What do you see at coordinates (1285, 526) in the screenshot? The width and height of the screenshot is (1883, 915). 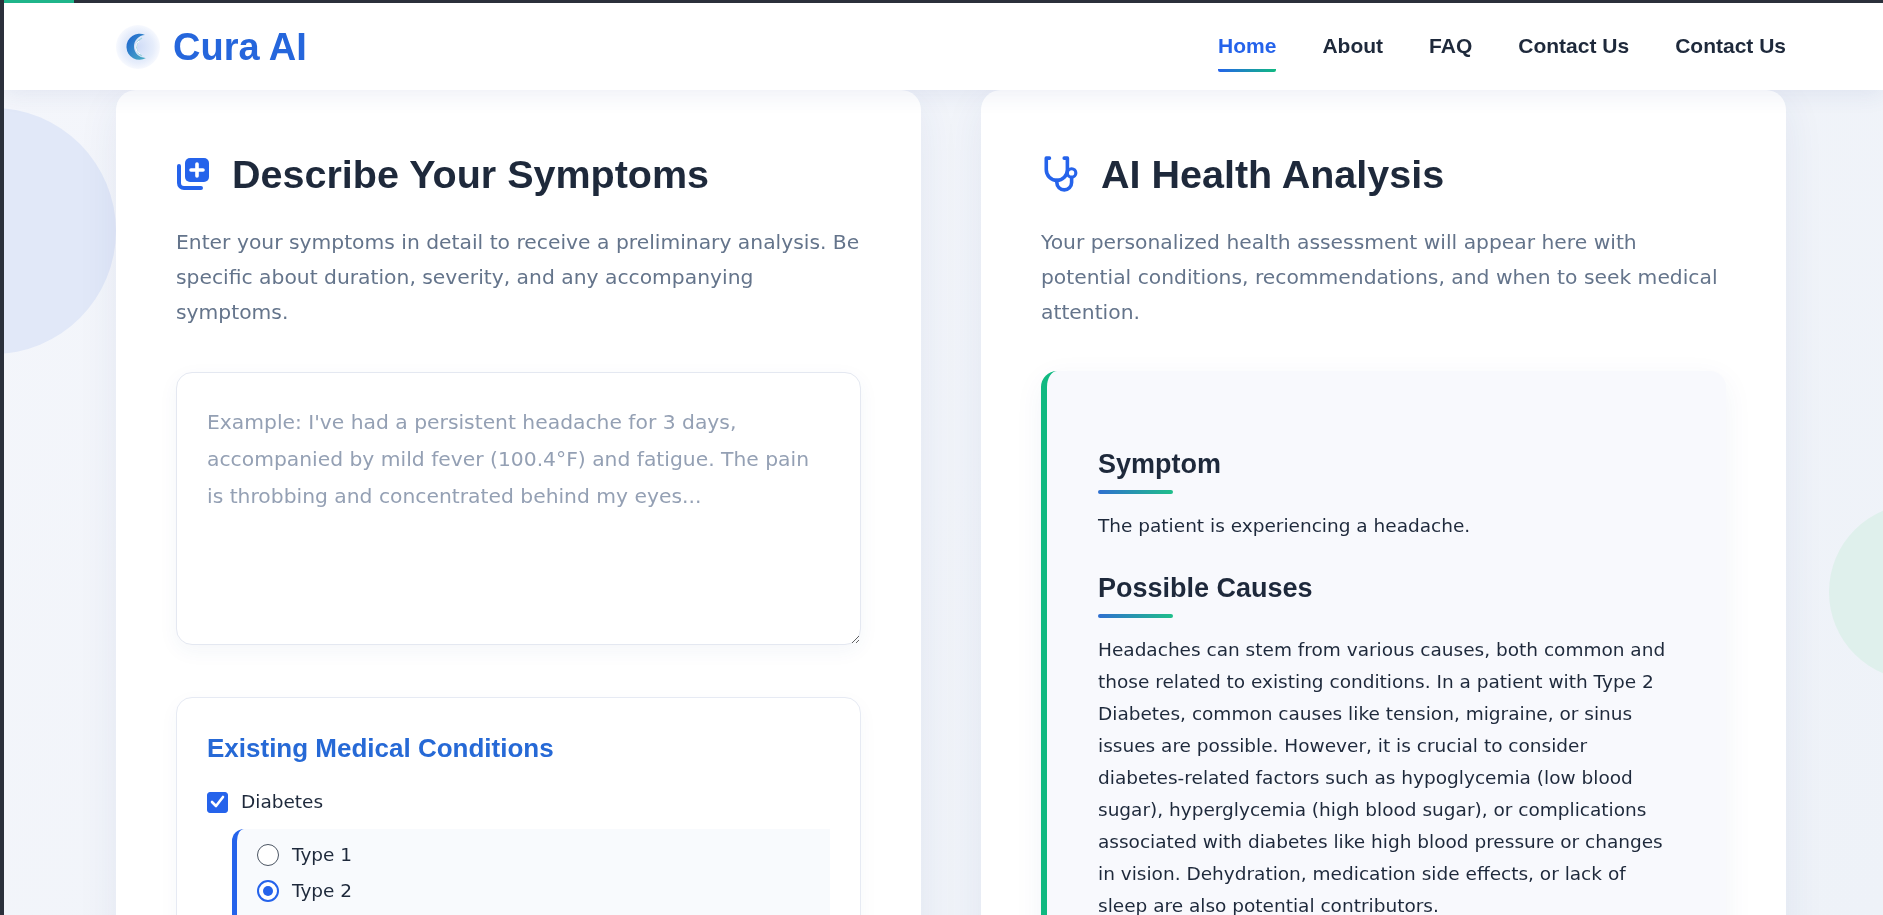 I see `section-text: The patient is experiencing a headache.` at bounding box center [1285, 526].